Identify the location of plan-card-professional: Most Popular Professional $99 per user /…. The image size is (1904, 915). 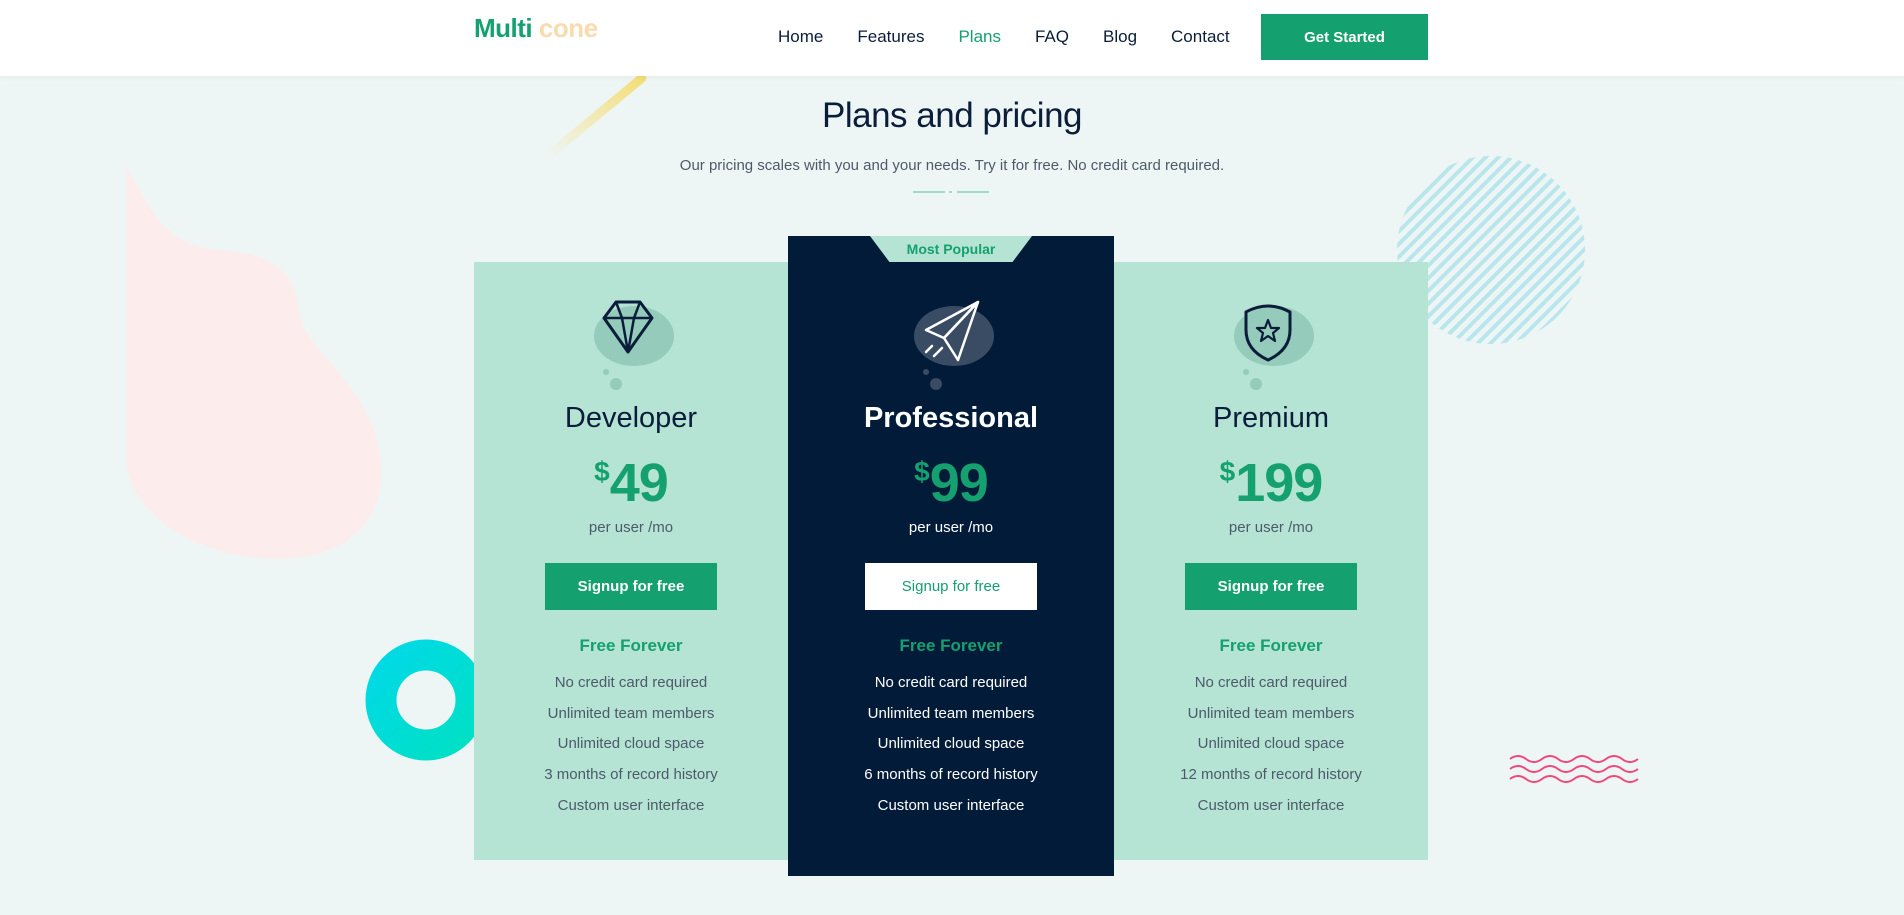
(951, 556).